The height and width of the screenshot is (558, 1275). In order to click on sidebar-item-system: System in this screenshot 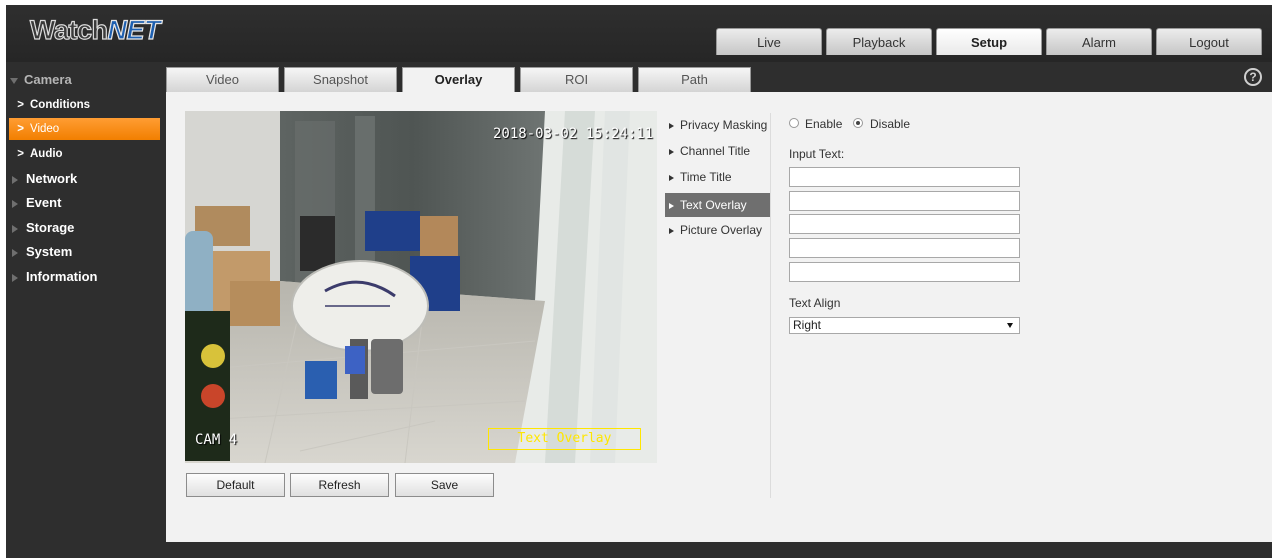, I will do `click(80, 252)`.